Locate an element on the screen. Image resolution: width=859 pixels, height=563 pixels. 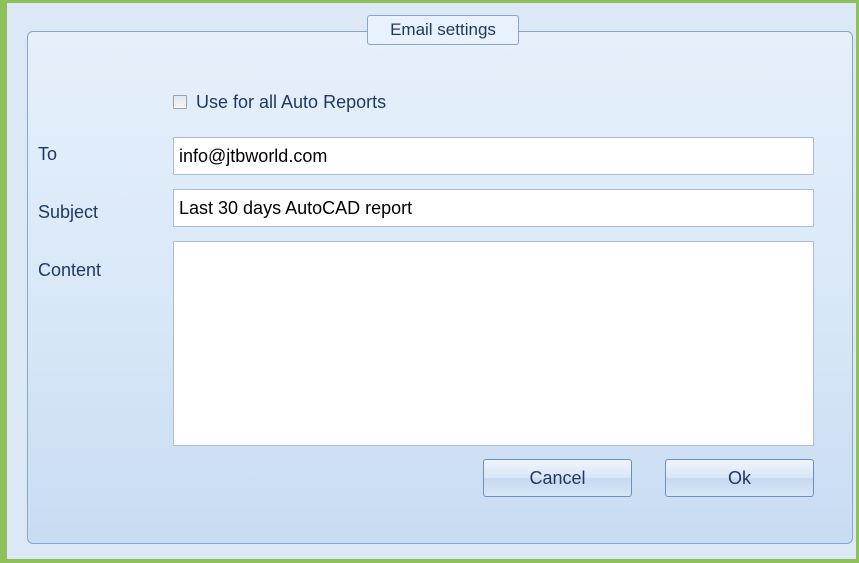
subject-input: Last 30 days AutoCAD report is located at coordinates (493, 208).